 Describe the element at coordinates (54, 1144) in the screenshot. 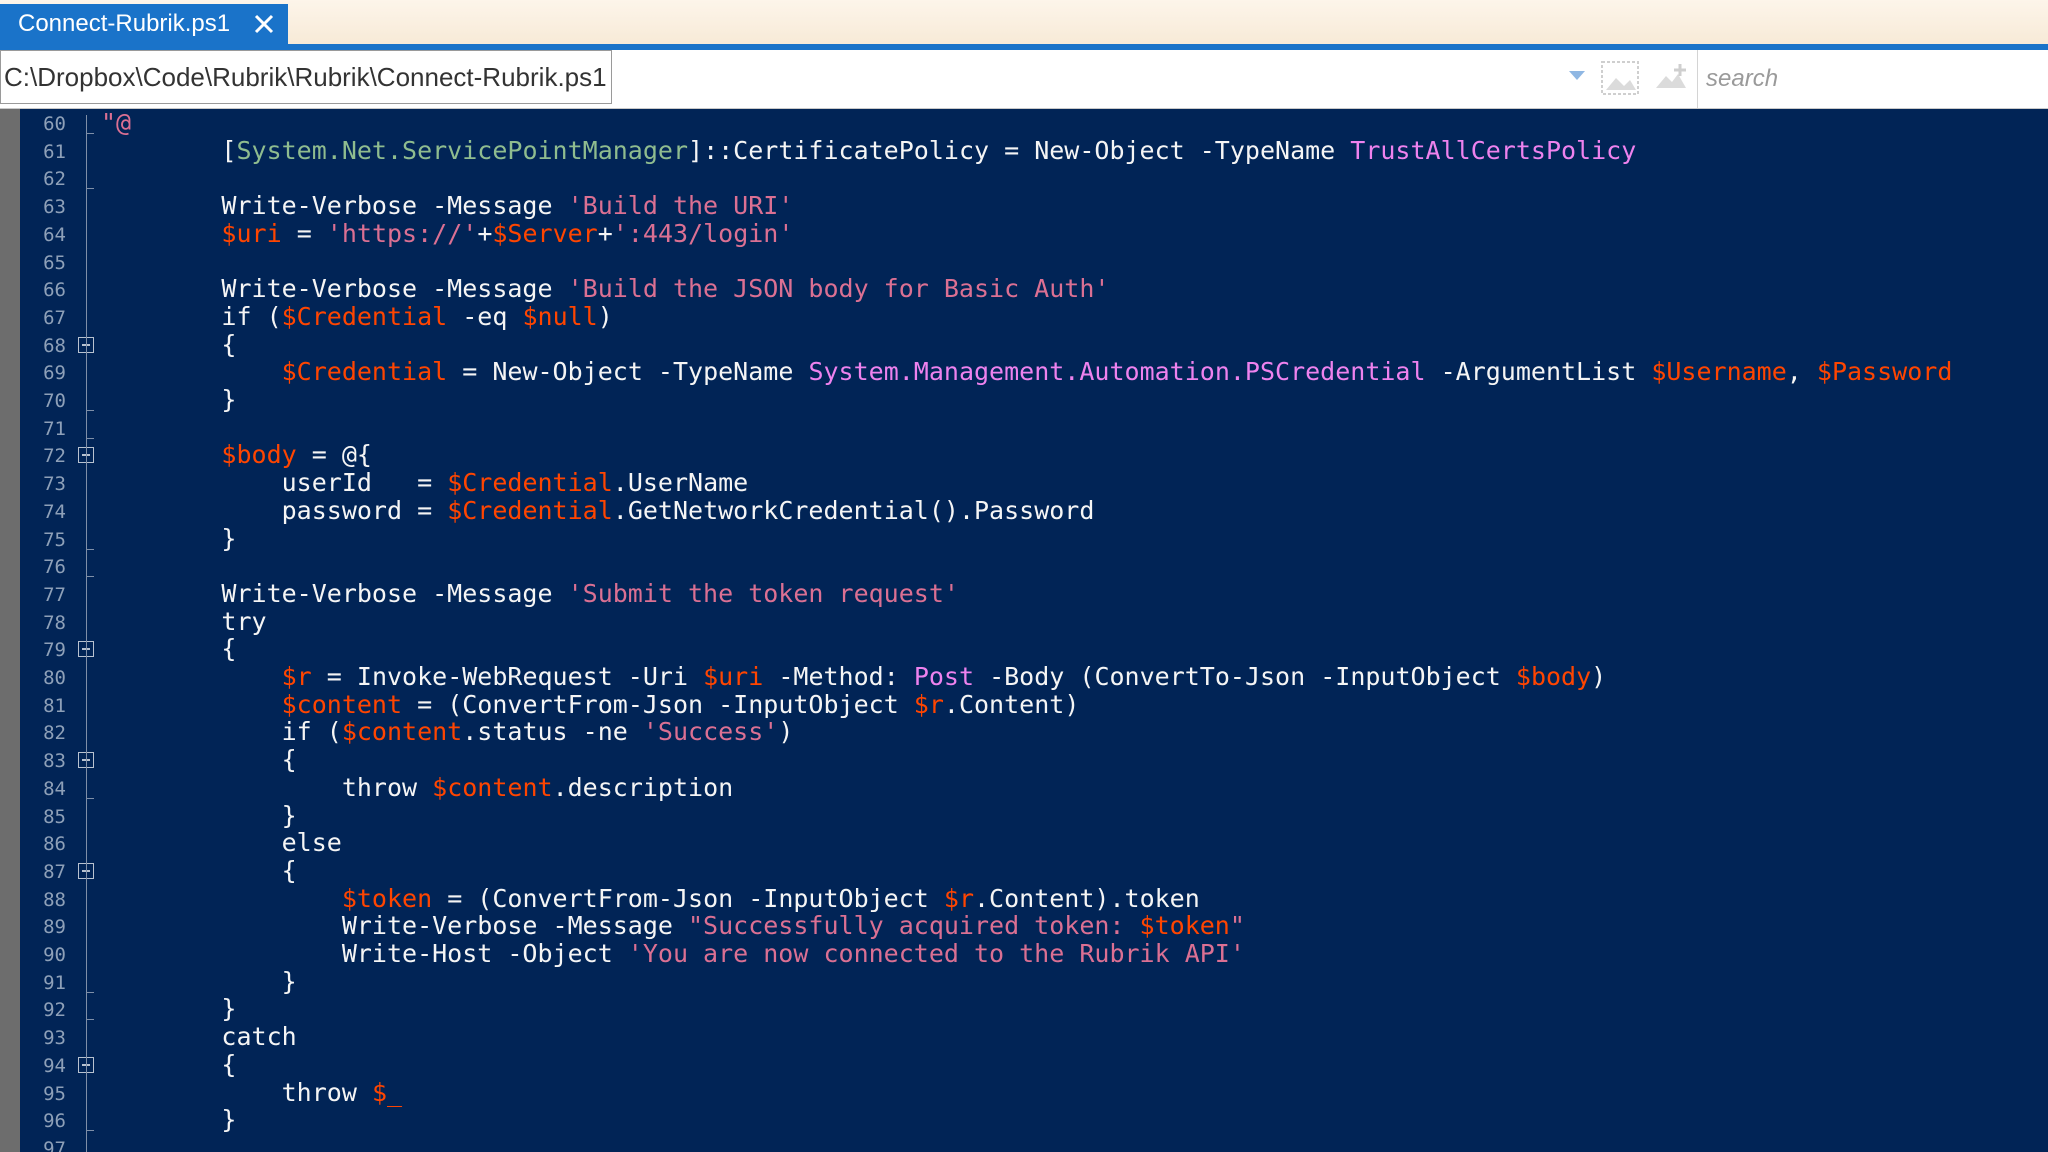

I see `line-number: 97` at that location.